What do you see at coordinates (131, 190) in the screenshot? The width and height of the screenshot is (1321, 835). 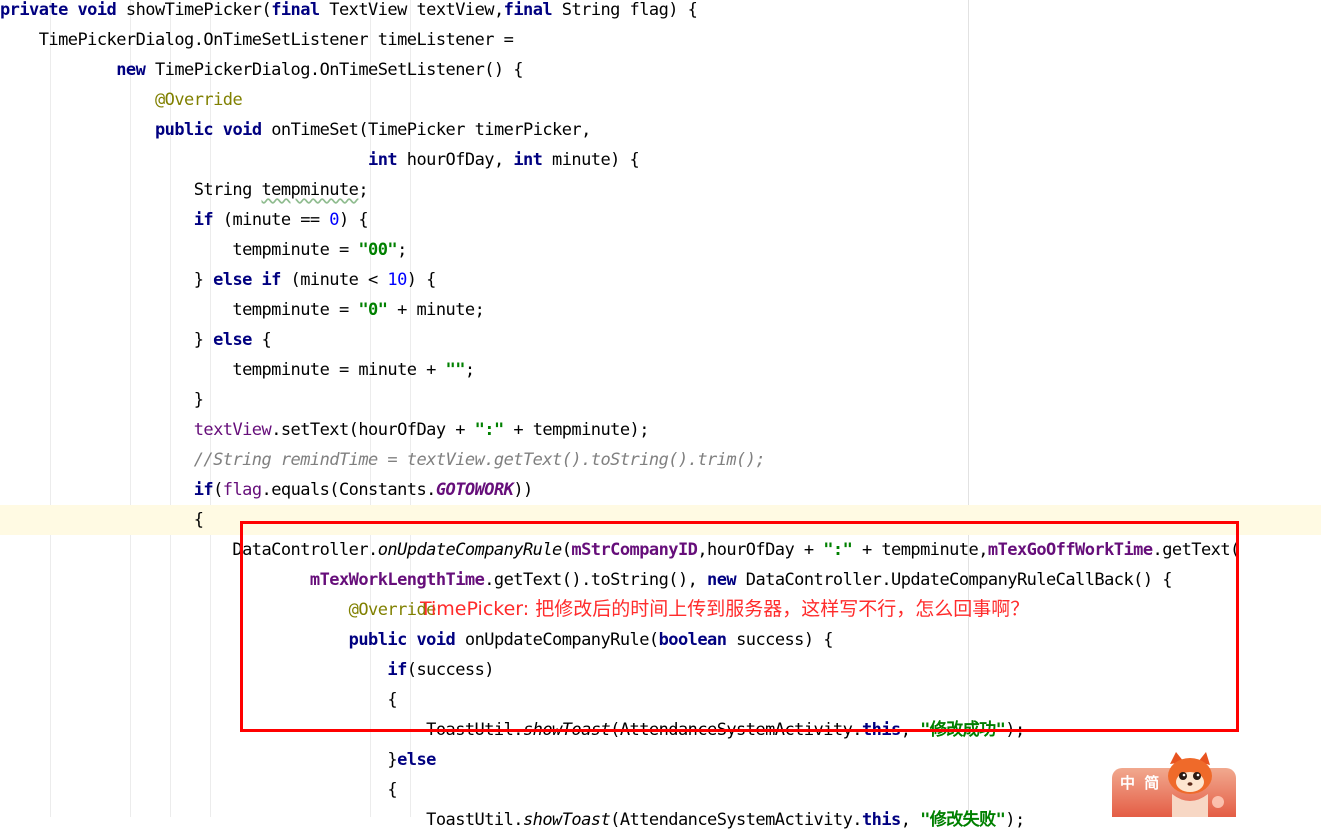 I see `code-token: String` at bounding box center [131, 190].